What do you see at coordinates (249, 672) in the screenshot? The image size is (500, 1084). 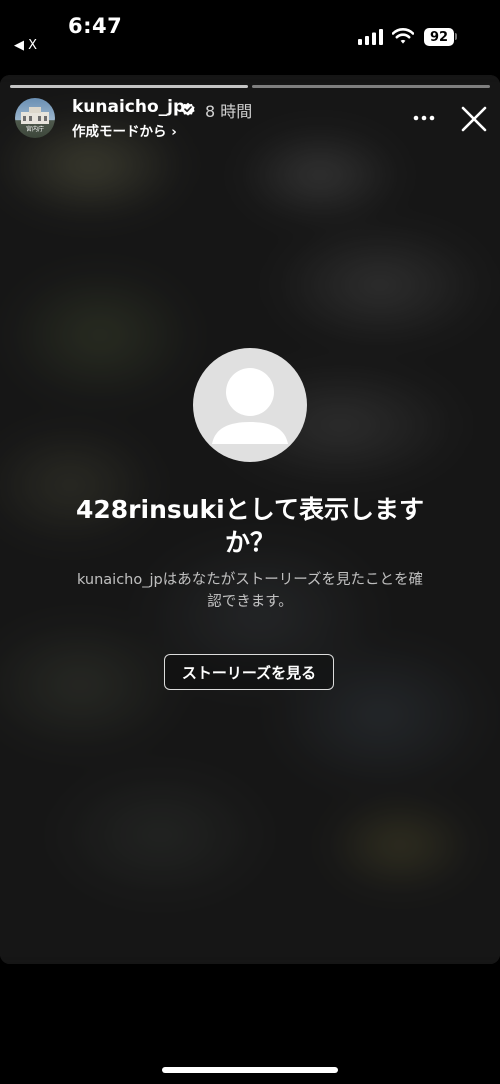 I see `view-stories-button: ストーリーズを見る` at bounding box center [249, 672].